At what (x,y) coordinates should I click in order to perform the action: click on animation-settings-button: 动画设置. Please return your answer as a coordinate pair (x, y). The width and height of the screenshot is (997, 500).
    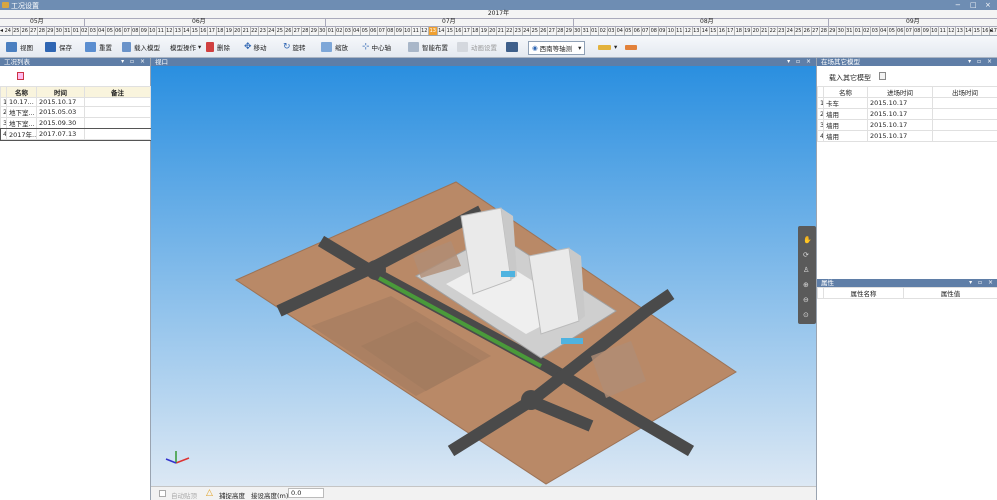
    Looking at the image, I should click on (477, 47).